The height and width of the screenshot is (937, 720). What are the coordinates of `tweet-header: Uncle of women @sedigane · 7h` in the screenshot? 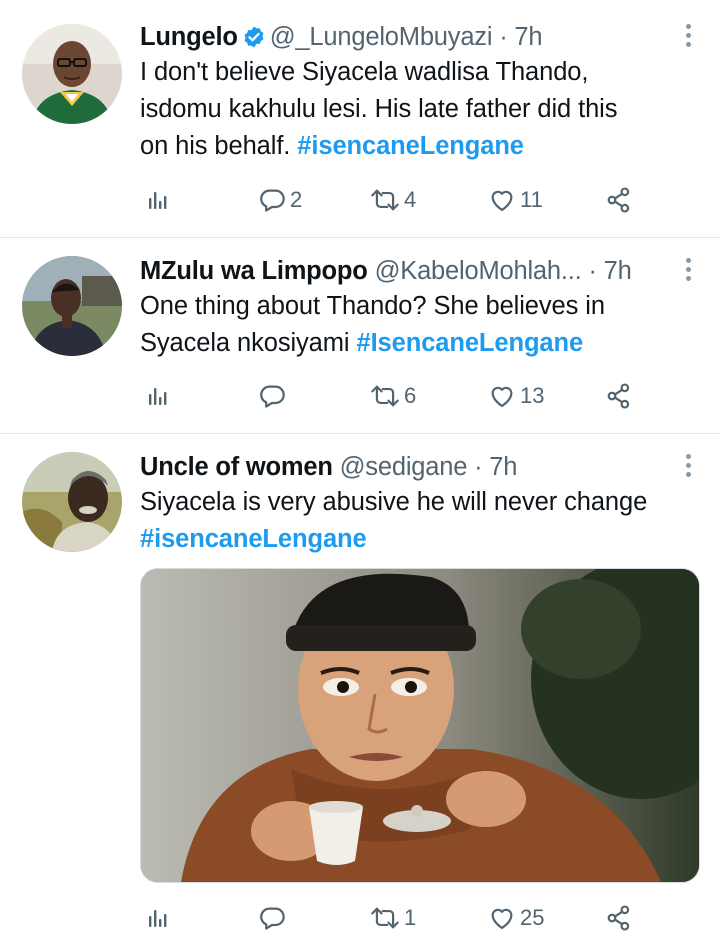 It's located at (328, 467).